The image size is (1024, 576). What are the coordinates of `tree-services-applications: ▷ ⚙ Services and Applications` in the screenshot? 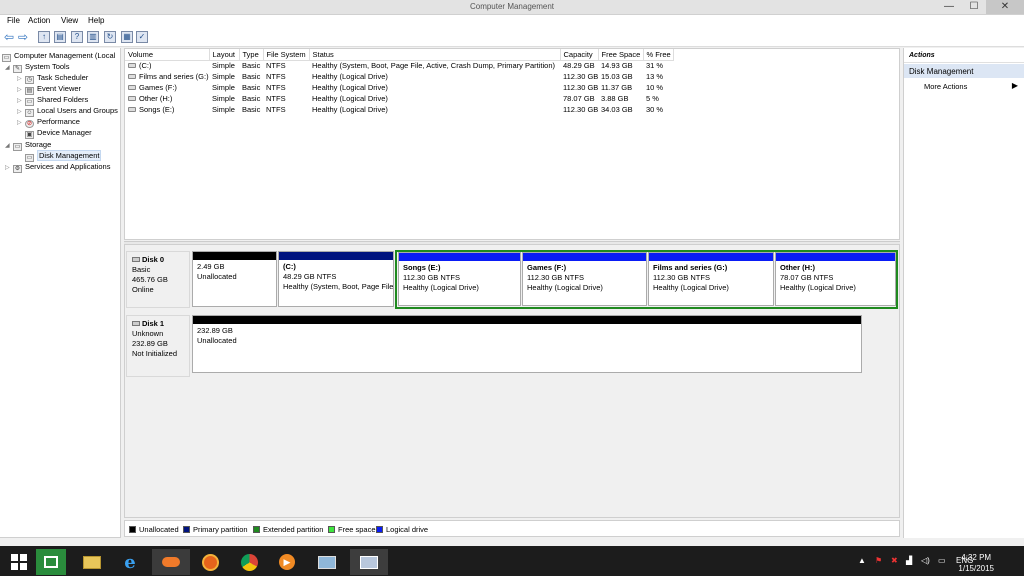 It's located at (57, 167).